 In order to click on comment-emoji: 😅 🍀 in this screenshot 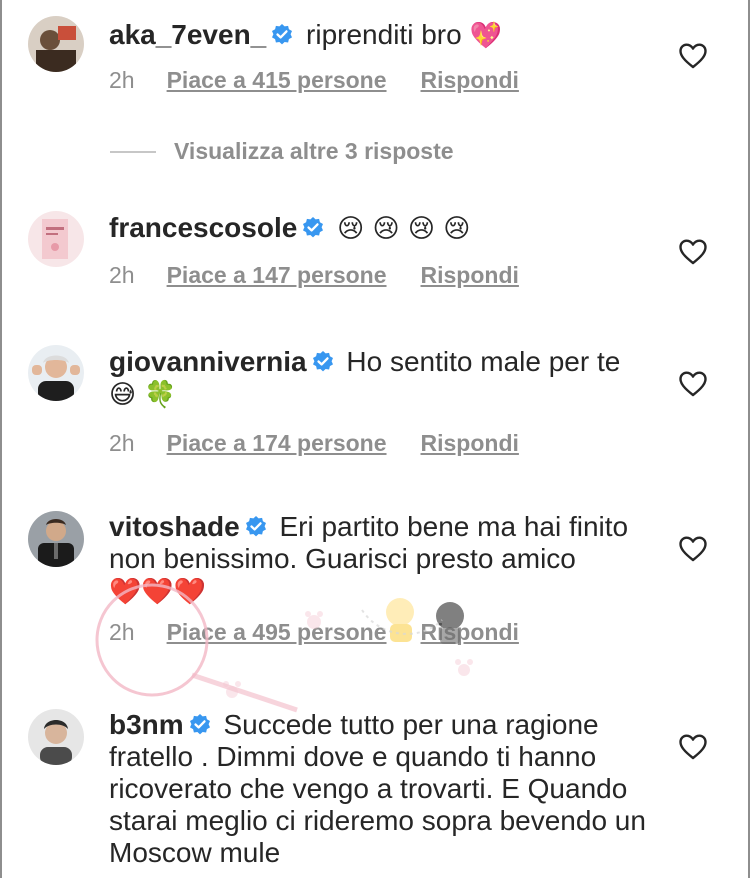, I will do `click(143, 395)`.